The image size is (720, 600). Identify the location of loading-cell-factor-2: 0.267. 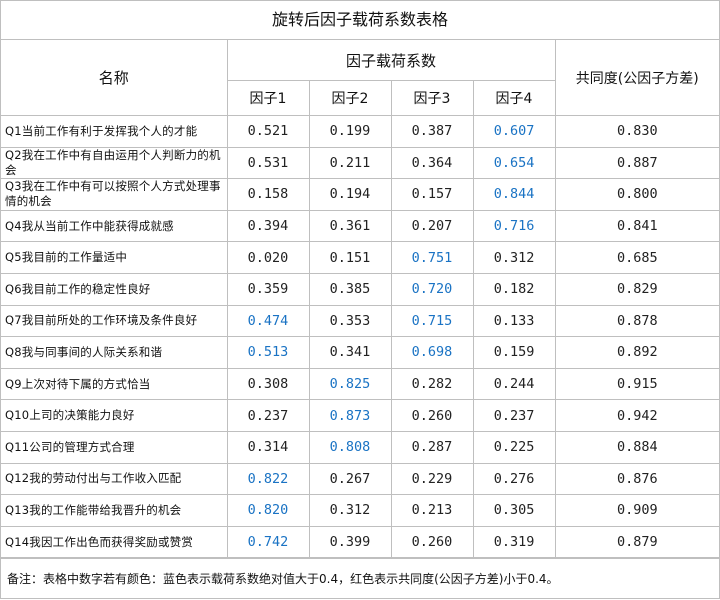
(350, 479).